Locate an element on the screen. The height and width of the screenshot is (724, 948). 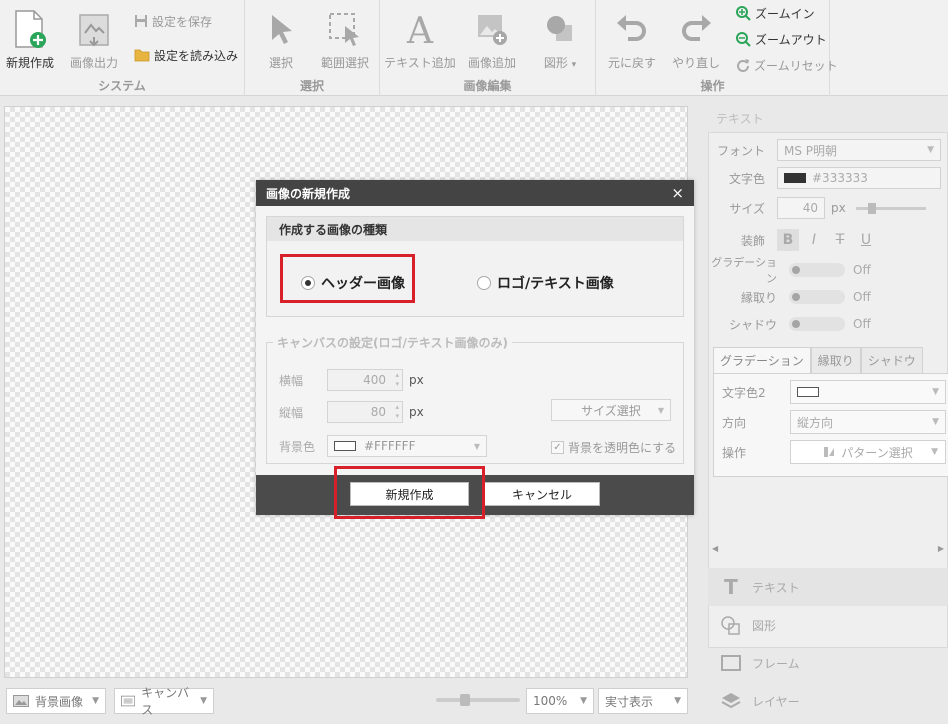
tab-shadow: シャドウ is located at coordinates (891, 360).